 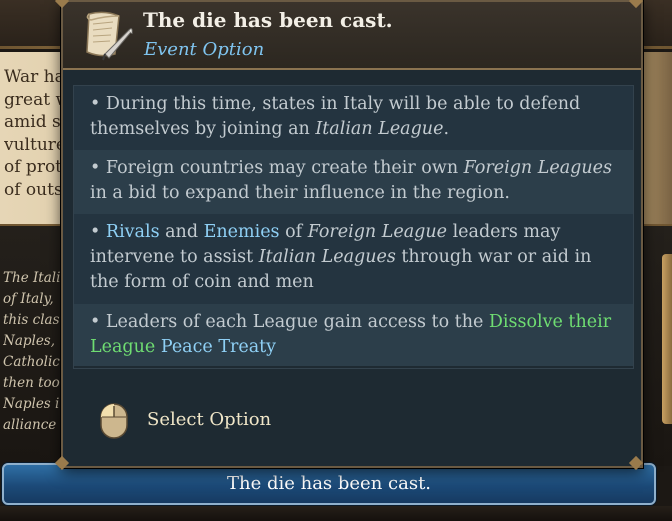 I want to click on peace-treaty-link: Peace Treaty, so click(x=218, y=347).